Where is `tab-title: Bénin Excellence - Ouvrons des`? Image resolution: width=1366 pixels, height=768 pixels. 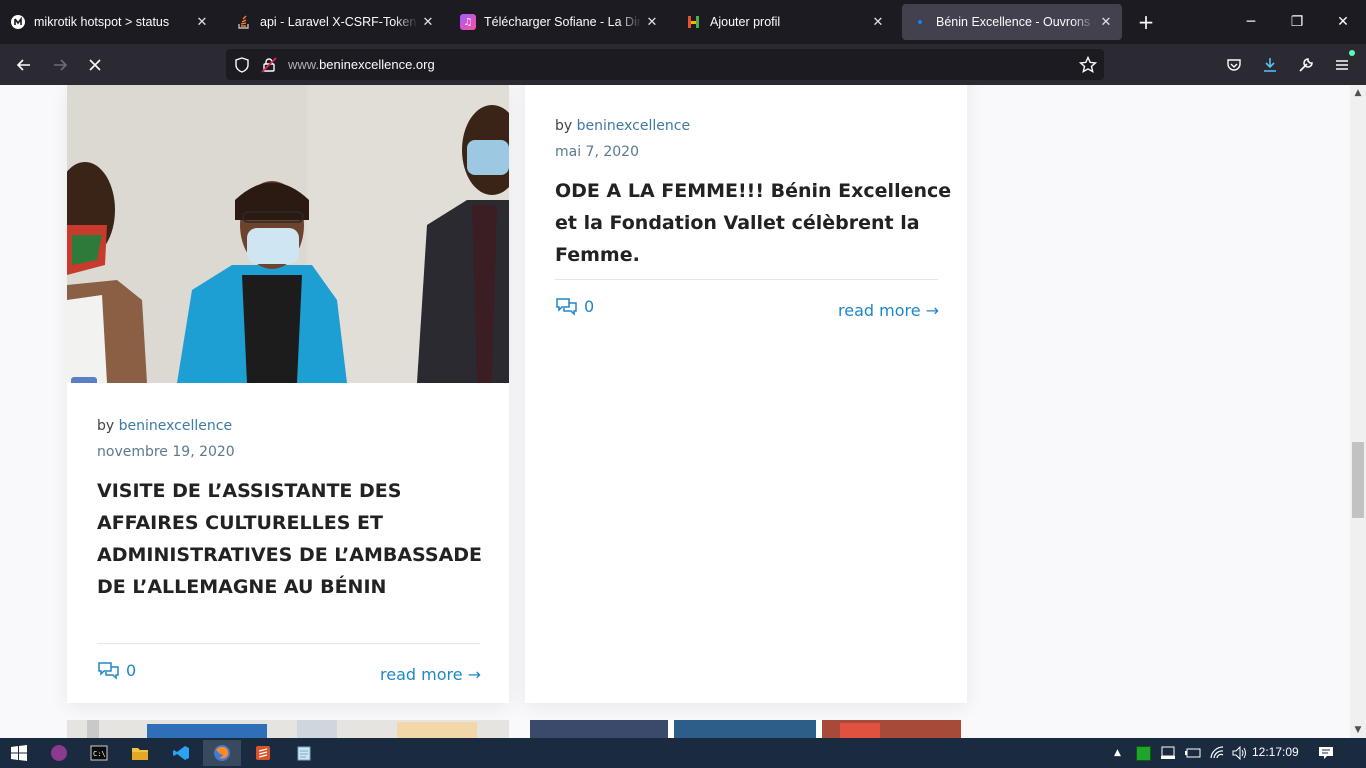
tab-title: Bénin Excellence - Ouvrons des is located at coordinates (1016, 22).